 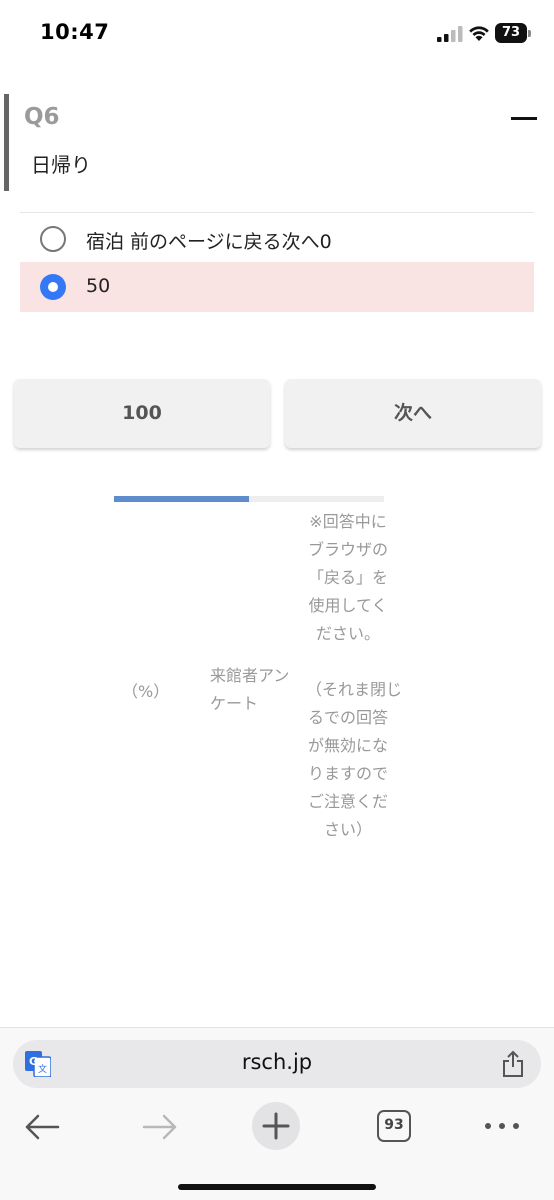 I want to click on status-bar: 10:47 73, so click(x=277, y=33).